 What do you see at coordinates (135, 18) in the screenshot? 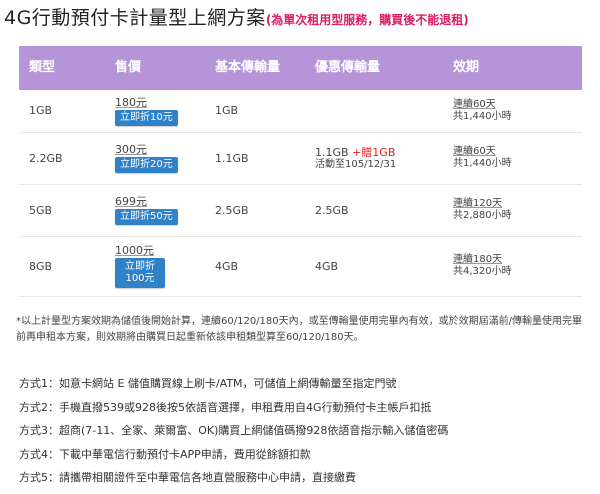
I see `page-title: 4G行動預付卡計量型上網方案` at bounding box center [135, 18].